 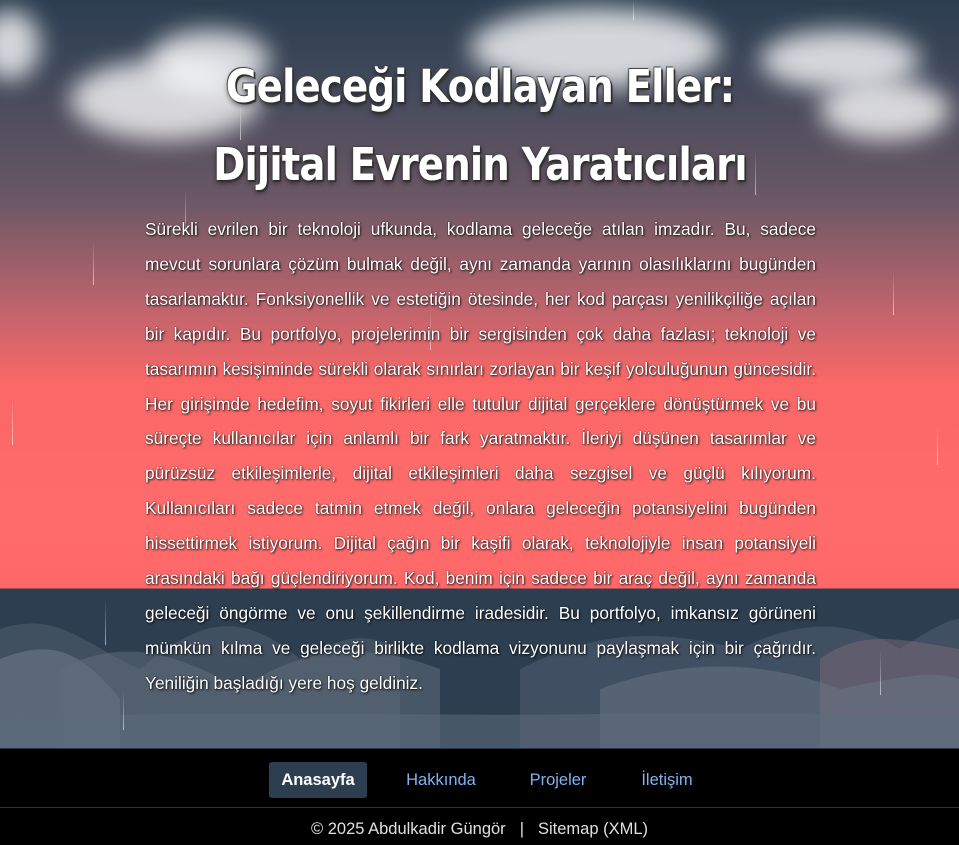 I want to click on footer-copyright: © 2025 Abdulkadir Güngör, so click(x=408, y=829).